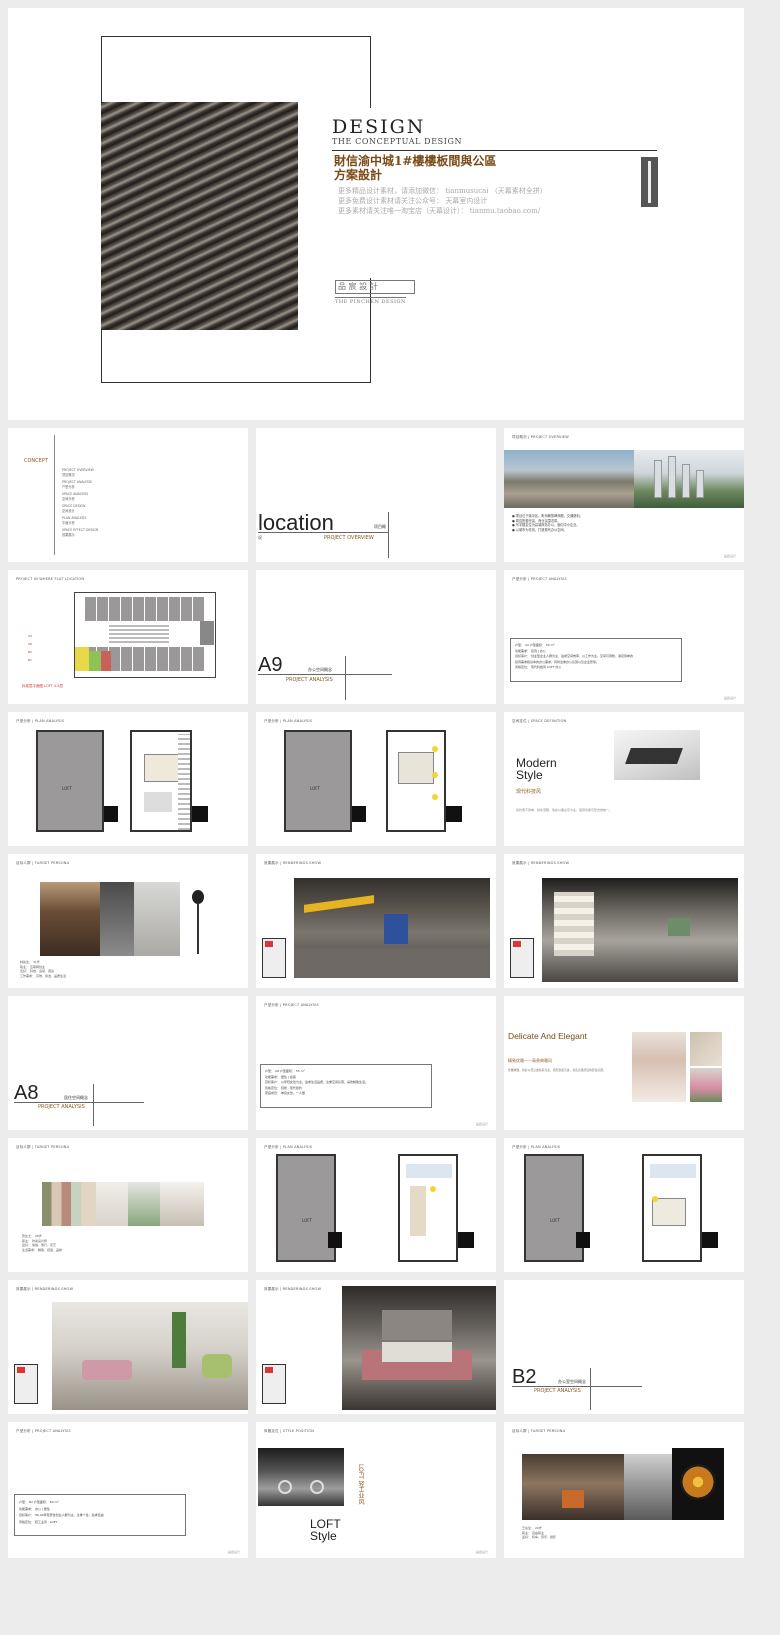  I want to click on bike-bw-image, so click(648, 1487).